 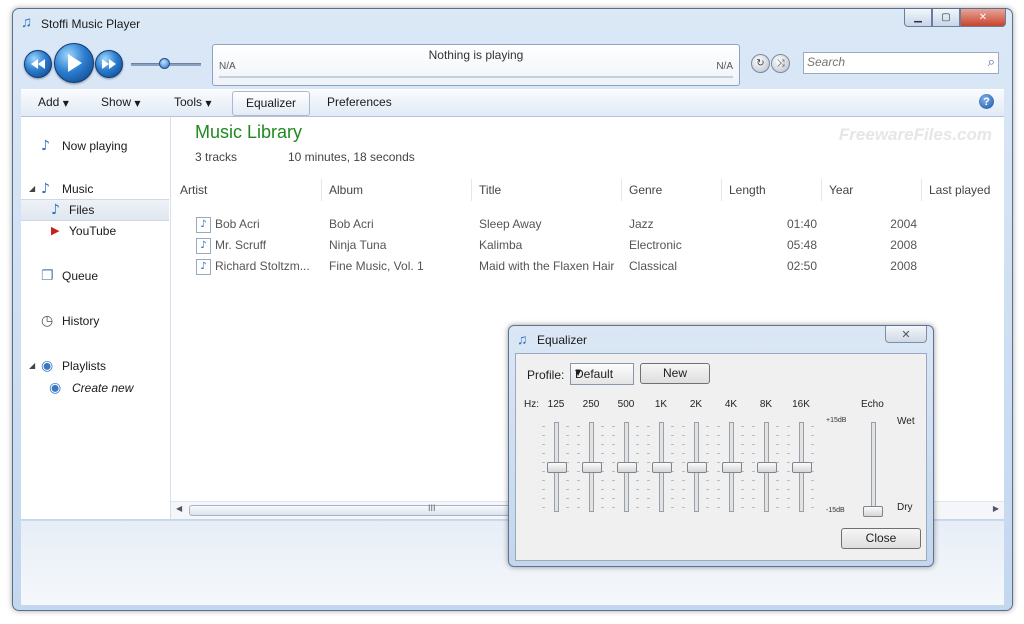 I want to click on repeat-button: ↻, so click(x=760, y=63).